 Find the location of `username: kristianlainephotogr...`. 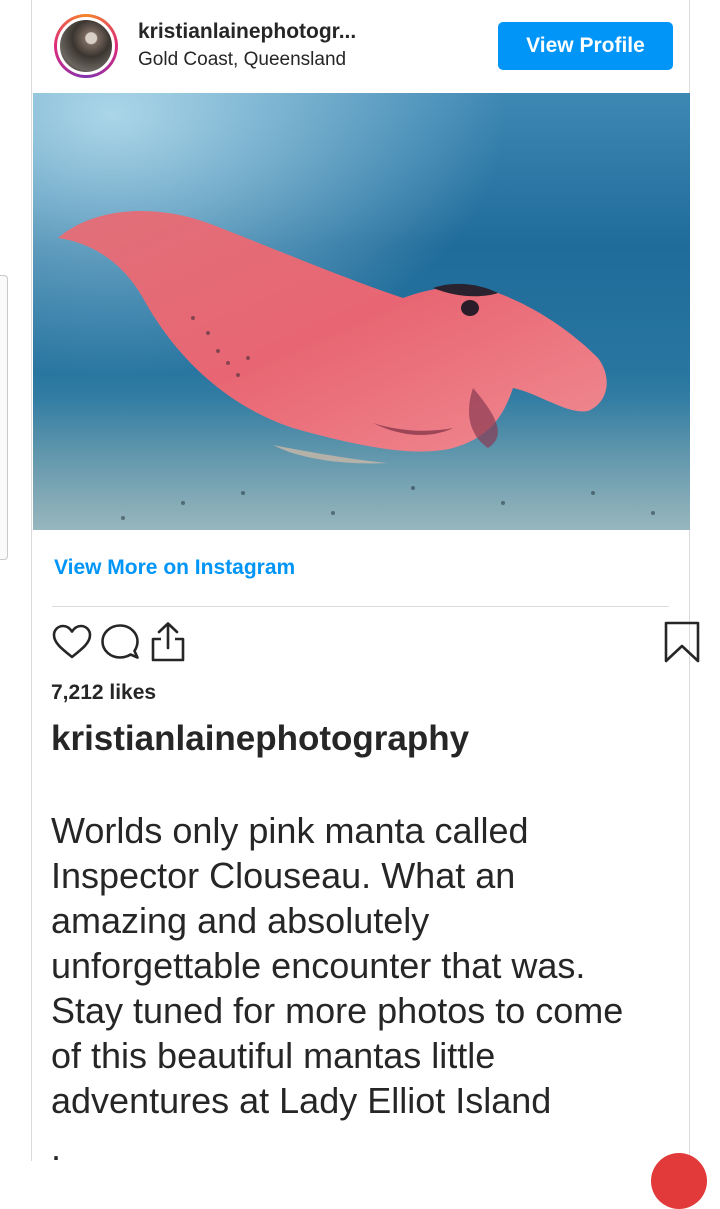

username: kristianlainephotogr... is located at coordinates (247, 32).